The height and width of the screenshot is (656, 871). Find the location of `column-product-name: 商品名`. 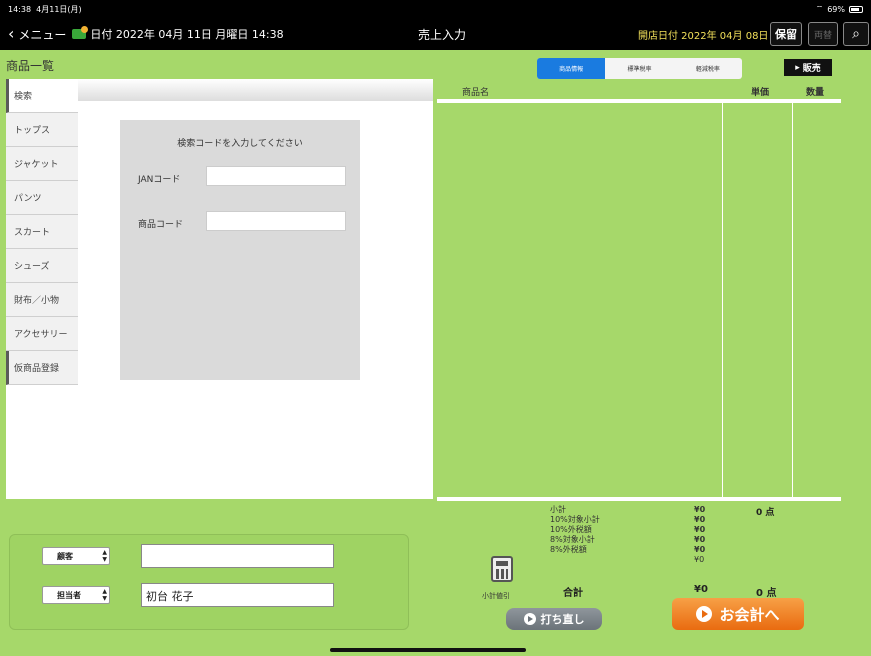

column-product-name: 商品名 is located at coordinates (476, 93).